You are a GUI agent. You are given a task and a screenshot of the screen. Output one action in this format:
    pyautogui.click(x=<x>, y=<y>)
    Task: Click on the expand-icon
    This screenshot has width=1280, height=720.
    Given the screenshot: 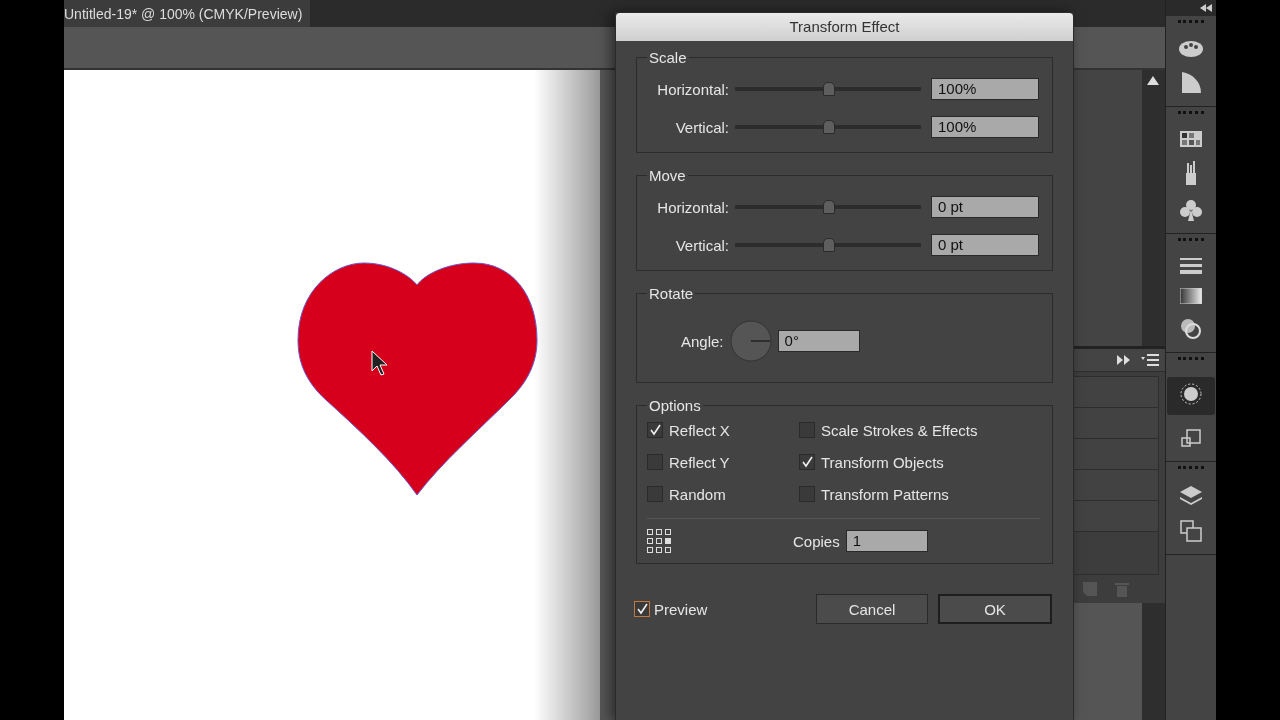 What is the action you would take?
    pyautogui.click(x=1124, y=360)
    